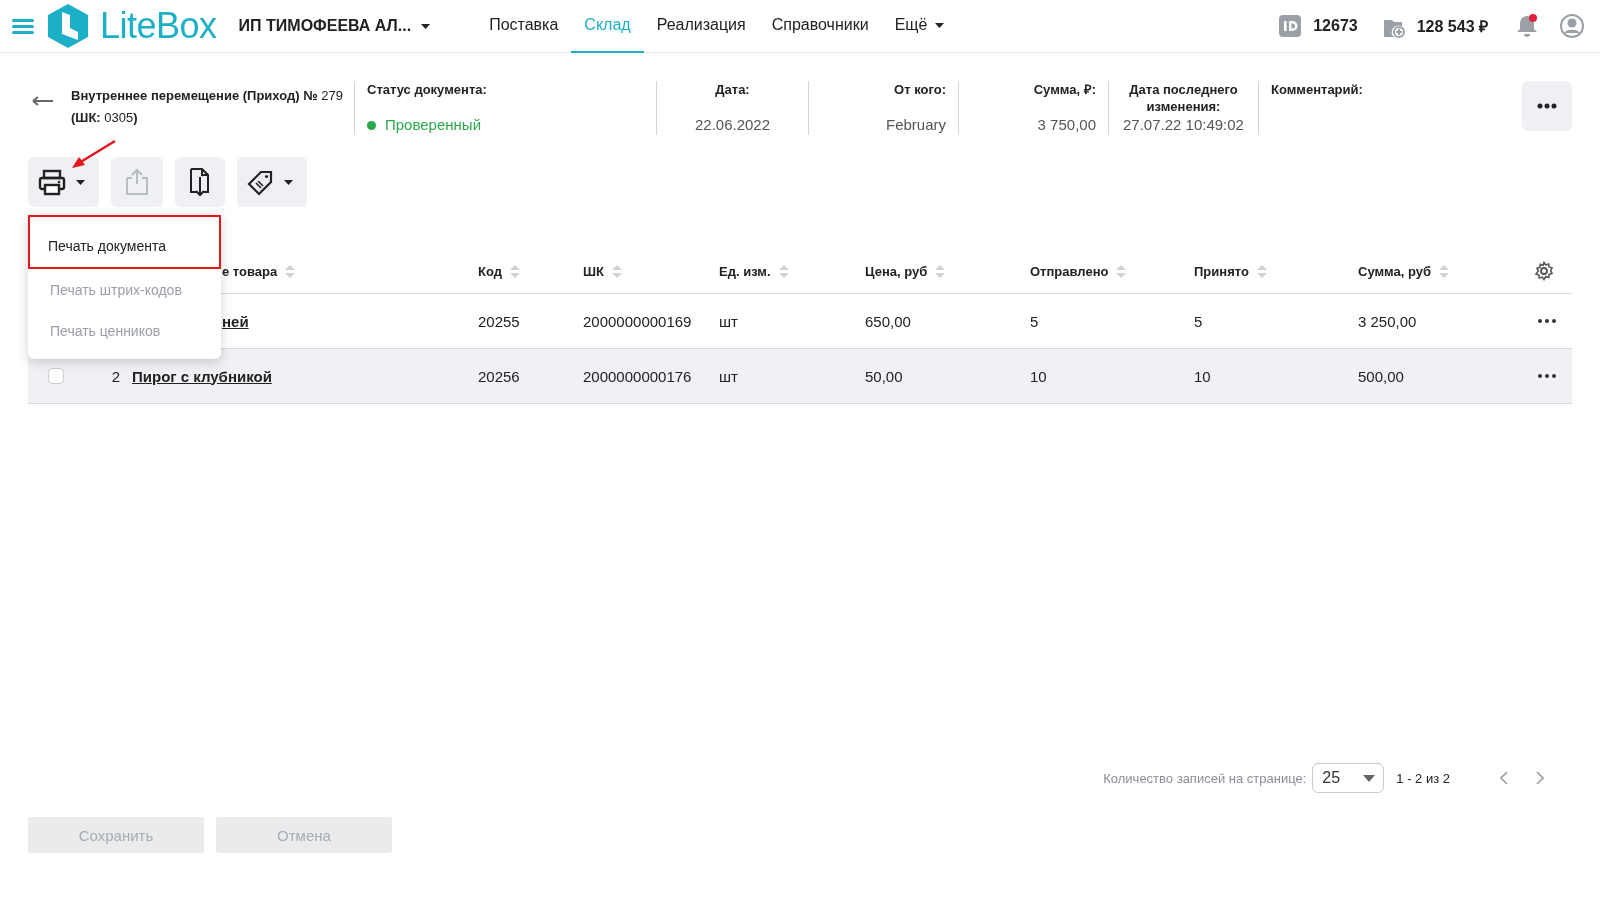  Describe the element at coordinates (593, 271) in the screenshot. I see `column-header: ШК` at that location.